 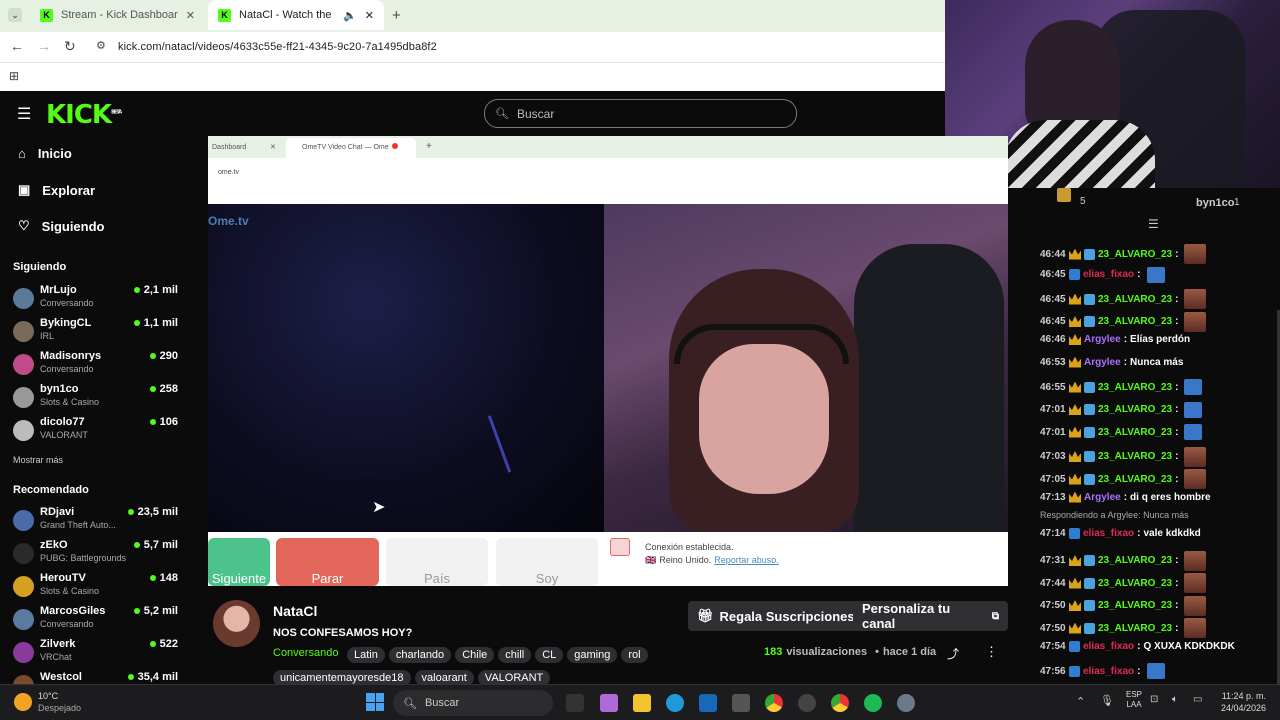 I want to click on site-info-icon: ⚙, so click(x=101, y=45).